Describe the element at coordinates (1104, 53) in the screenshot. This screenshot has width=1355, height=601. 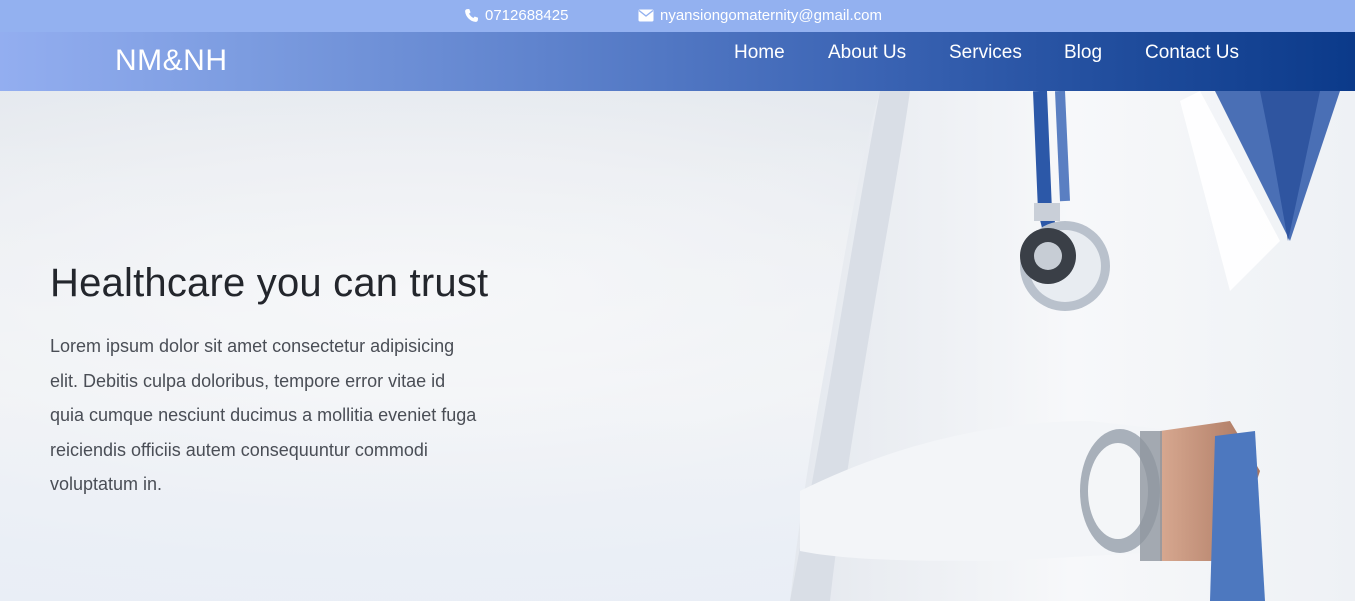
I see `nav-link-blog: Blog` at that location.